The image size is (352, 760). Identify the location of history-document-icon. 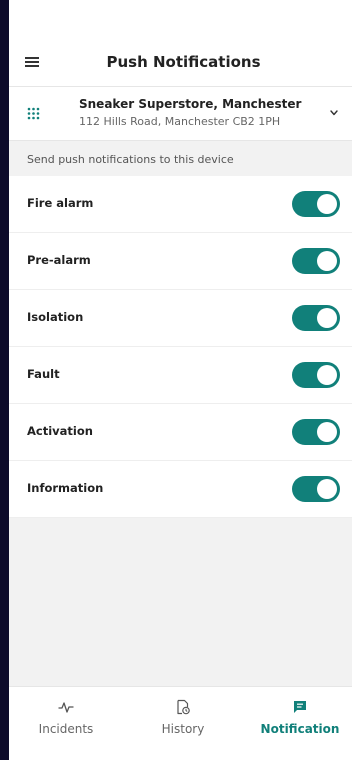
(183, 707).